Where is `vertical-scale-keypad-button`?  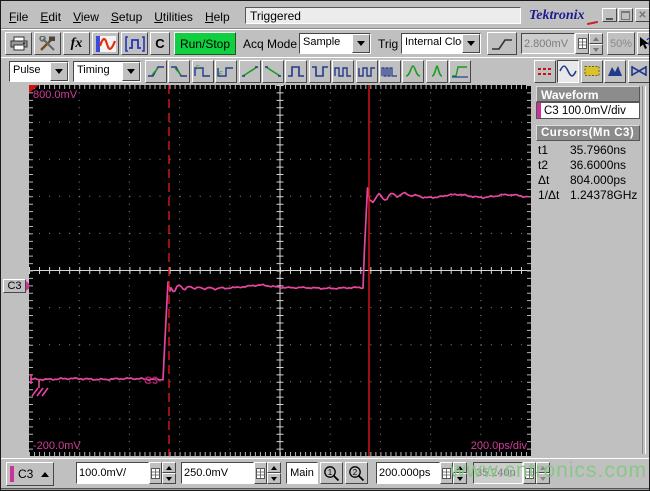
vertical-scale-keypad-button is located at coordinates (155, 473).